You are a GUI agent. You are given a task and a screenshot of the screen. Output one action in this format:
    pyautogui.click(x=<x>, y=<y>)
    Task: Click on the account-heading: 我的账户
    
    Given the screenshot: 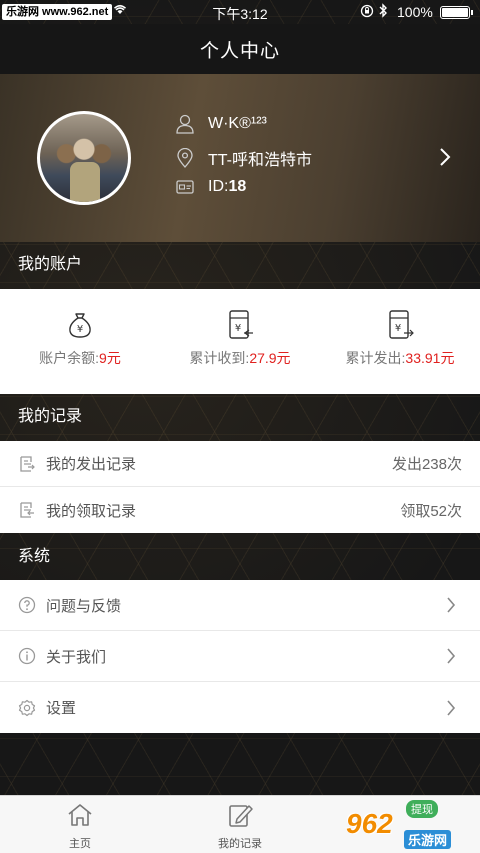 What is the action you would take?
    pyautogui.click(x=50, y=264)
    